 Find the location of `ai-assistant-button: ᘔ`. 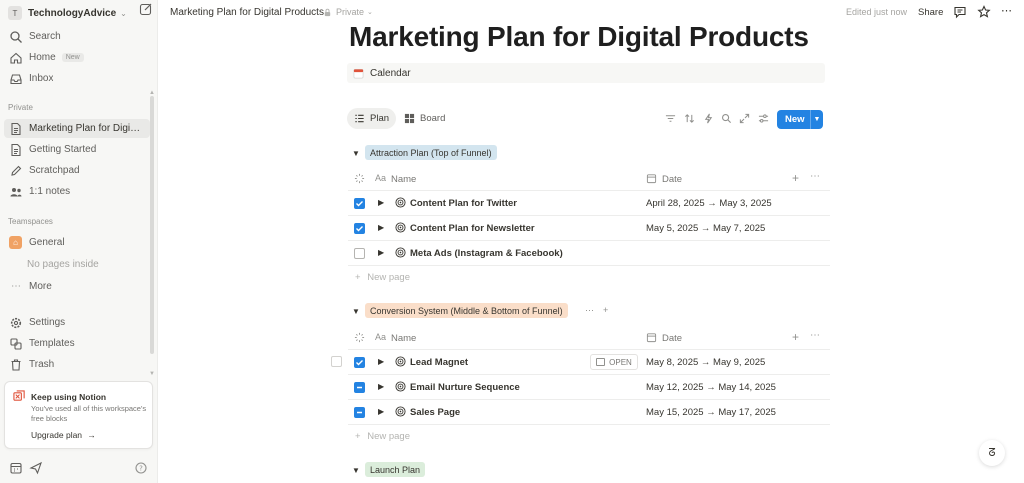

ai-assistant-button: ᘔ is located at coordinates (992, 453).